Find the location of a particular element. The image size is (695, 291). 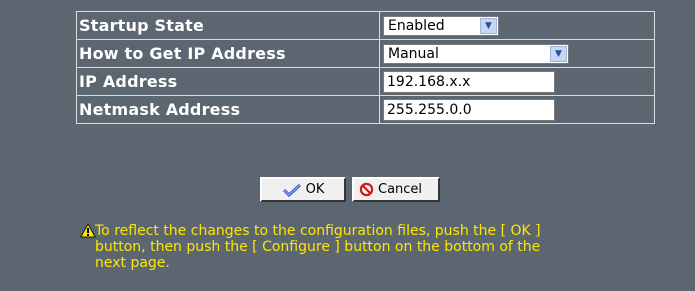

netmask-cell: 255.255.0.0 is located at coordinates (517, 109).